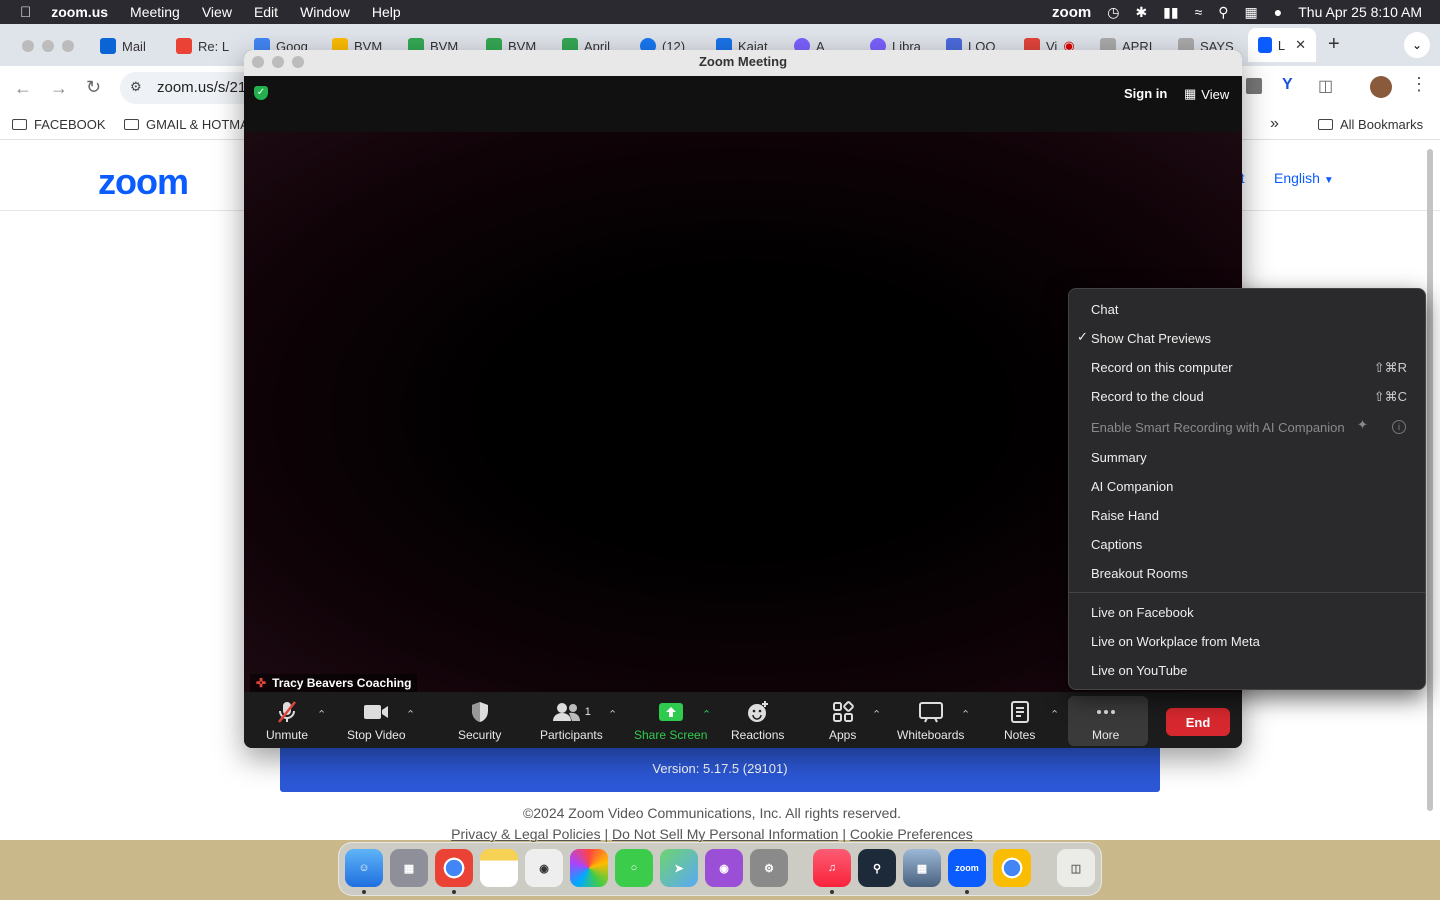 This screenshot has height=900, width=1440. I want to click on zoom-app-icon: zoom, so click(967, 868).